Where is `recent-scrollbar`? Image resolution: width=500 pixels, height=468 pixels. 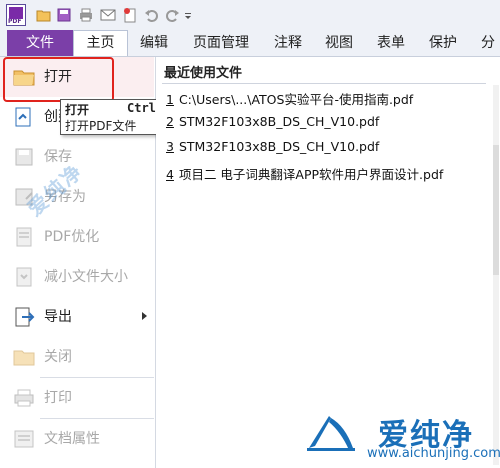
recent-scrollbar is located at coordinates (496, 275).